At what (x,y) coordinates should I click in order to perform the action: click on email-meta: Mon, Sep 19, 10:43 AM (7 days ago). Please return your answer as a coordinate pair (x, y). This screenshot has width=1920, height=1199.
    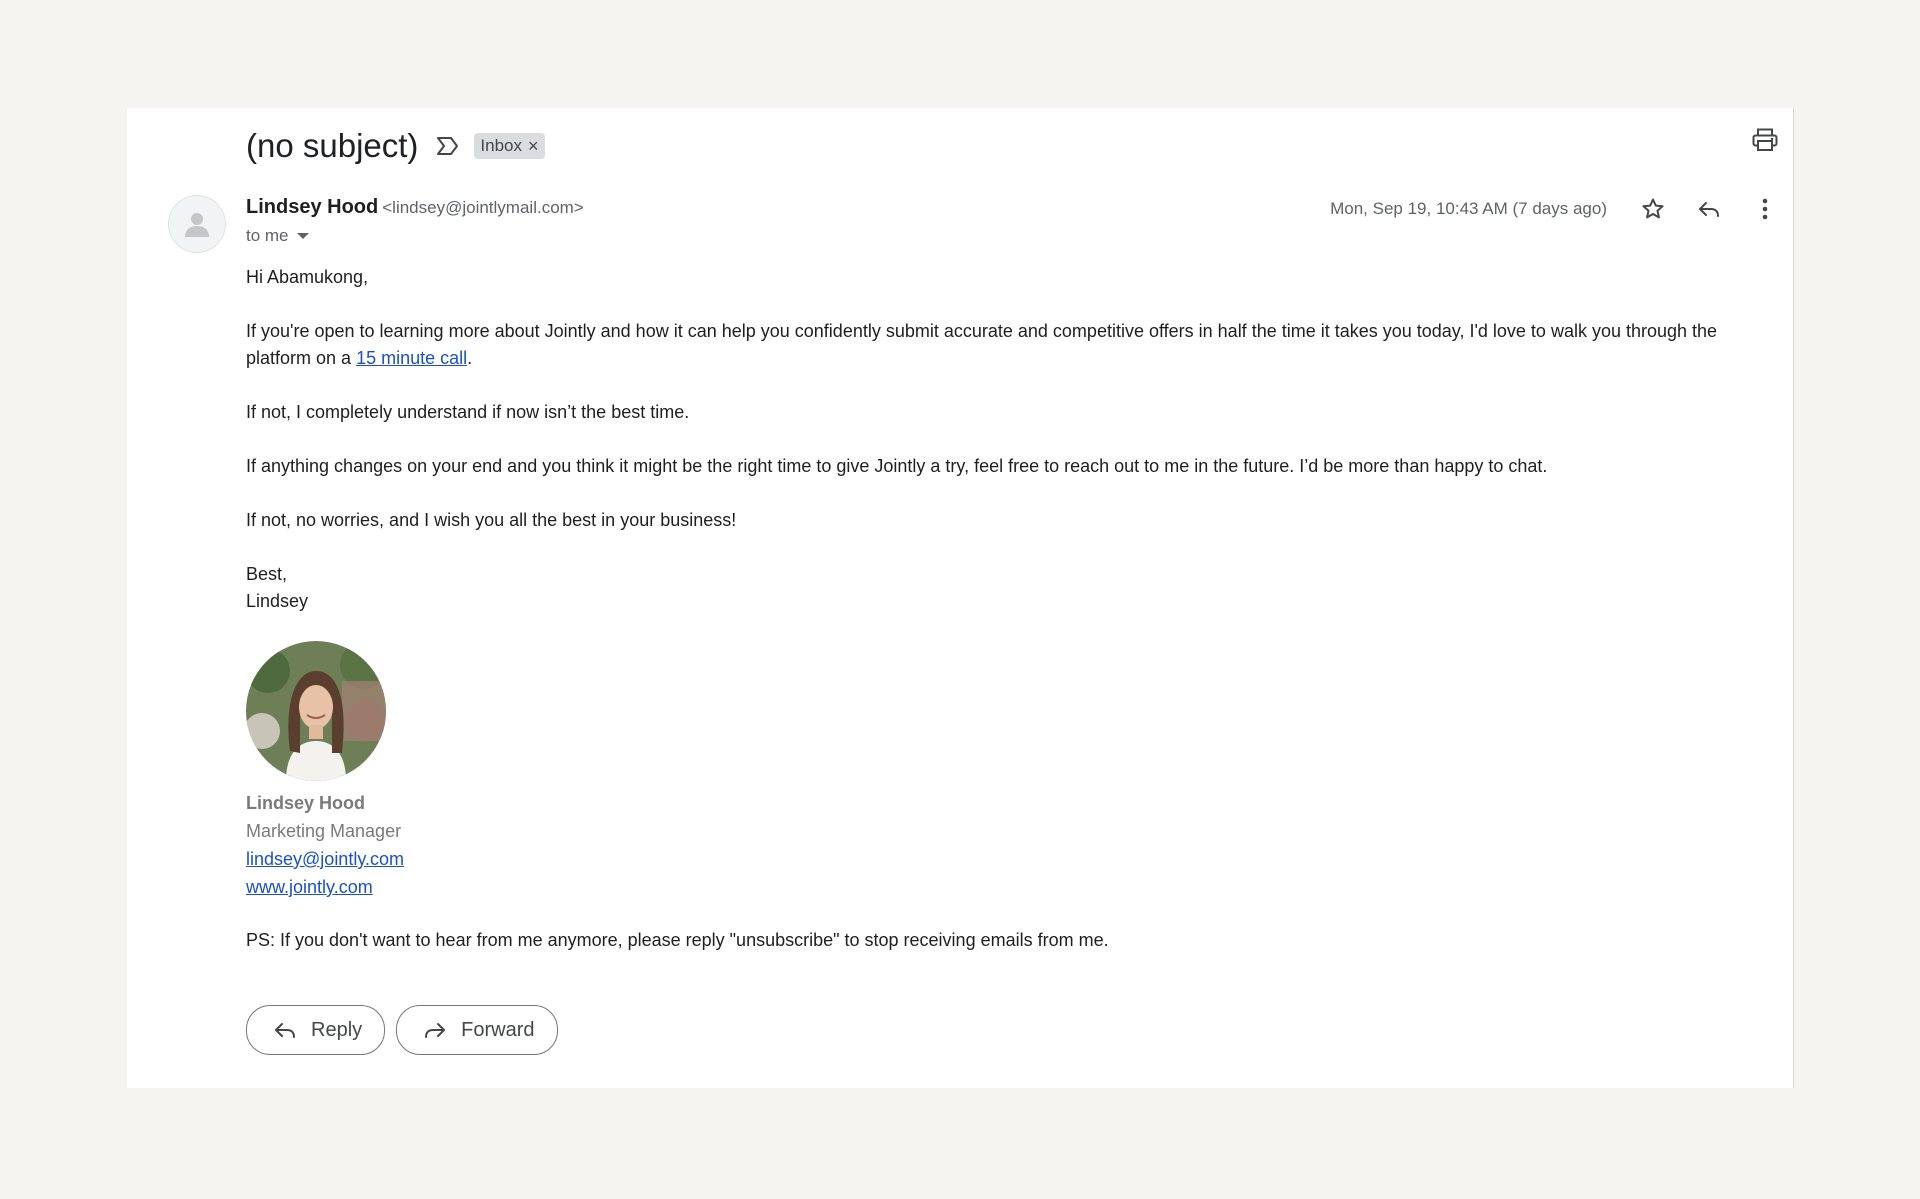
    Looking at the image, I should click on (1561, 209).